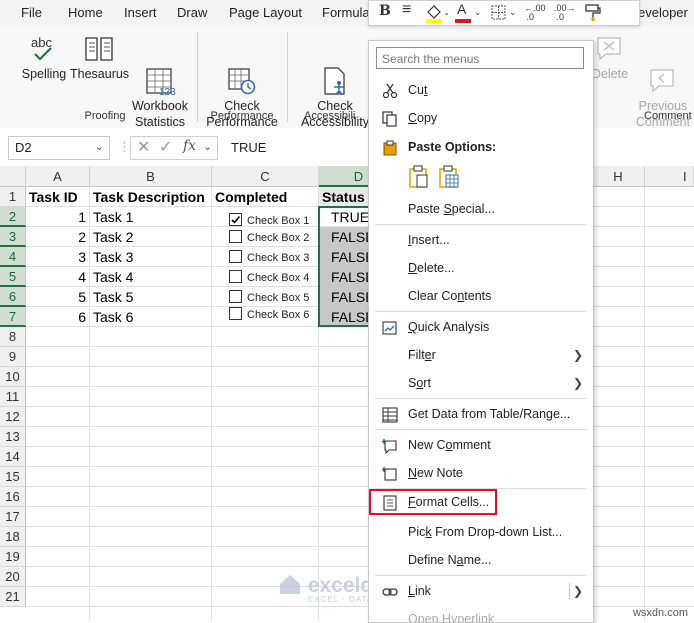  Describe the element at coordinates (269, 314) in the screenshot. I see `checkbox-6: Check Box 6` at that location.